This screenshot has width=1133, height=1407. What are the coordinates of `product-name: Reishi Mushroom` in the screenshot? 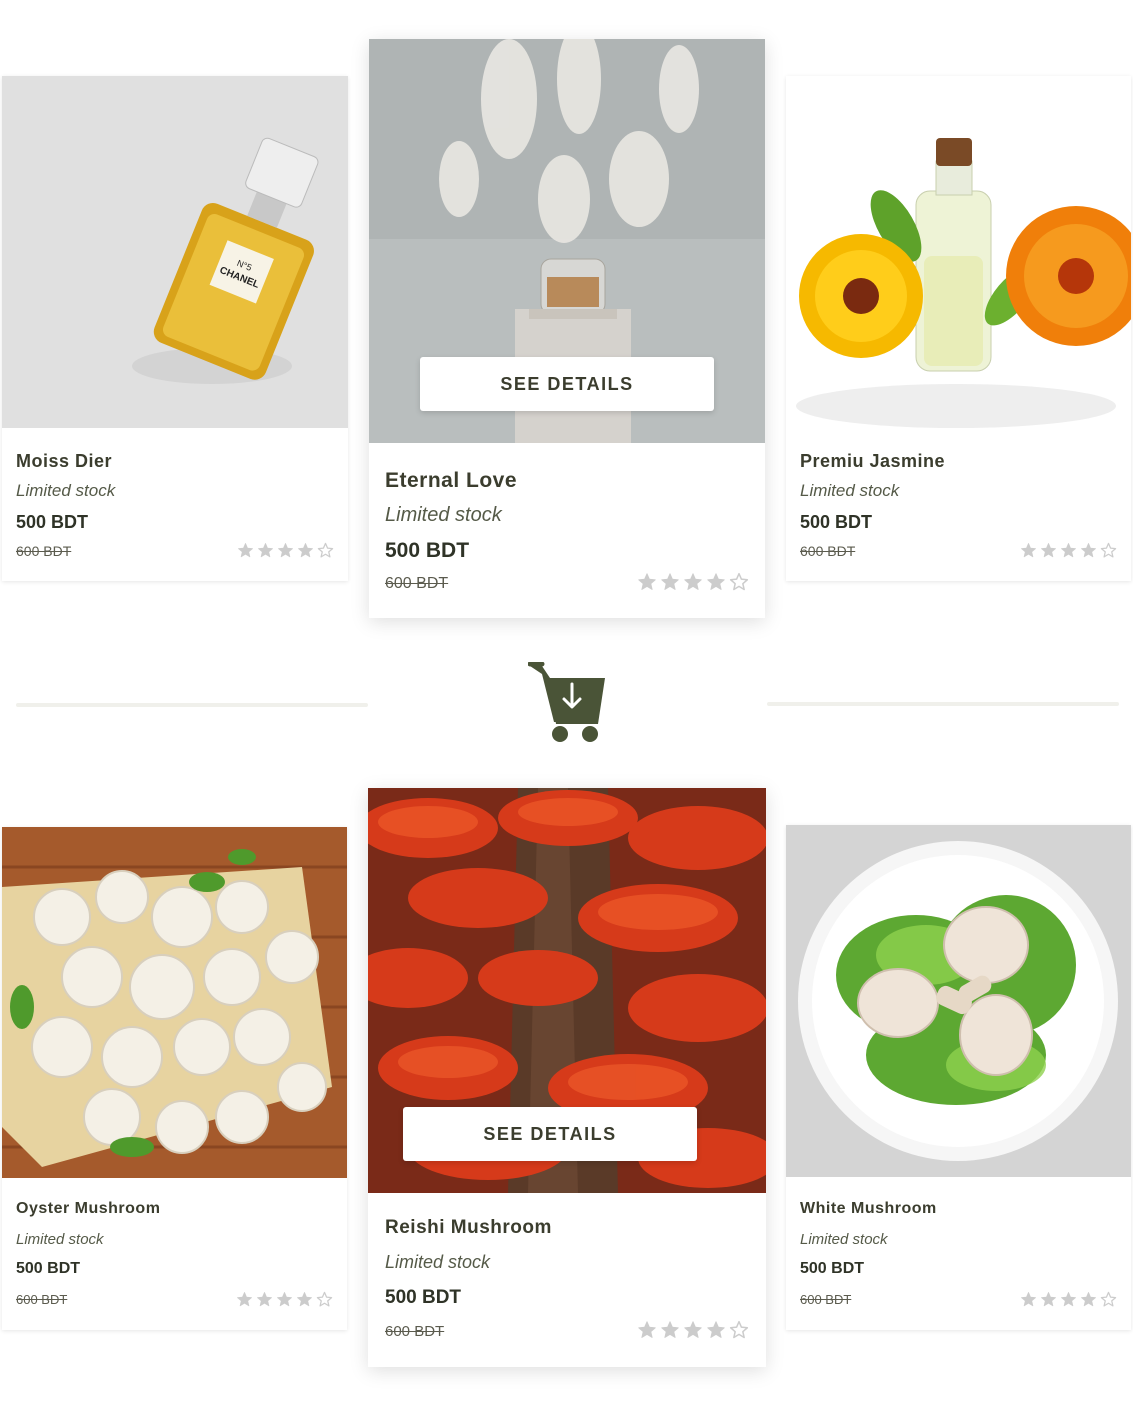 It's located at (468, 1228).